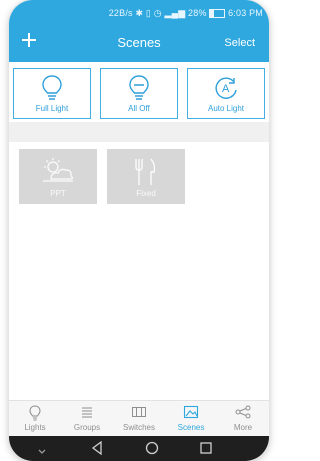 Image resolution: width=320 pixels, height=461 pixels. I want to click on preset-label: Auto Light, so click(226, 108).